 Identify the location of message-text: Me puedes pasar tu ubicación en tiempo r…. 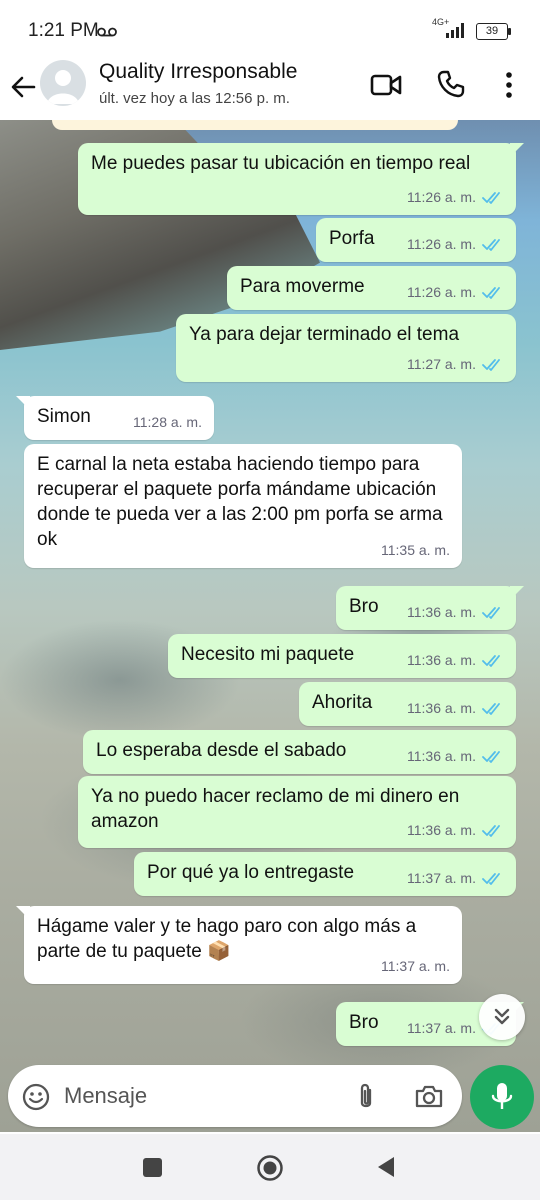
(281, 163).